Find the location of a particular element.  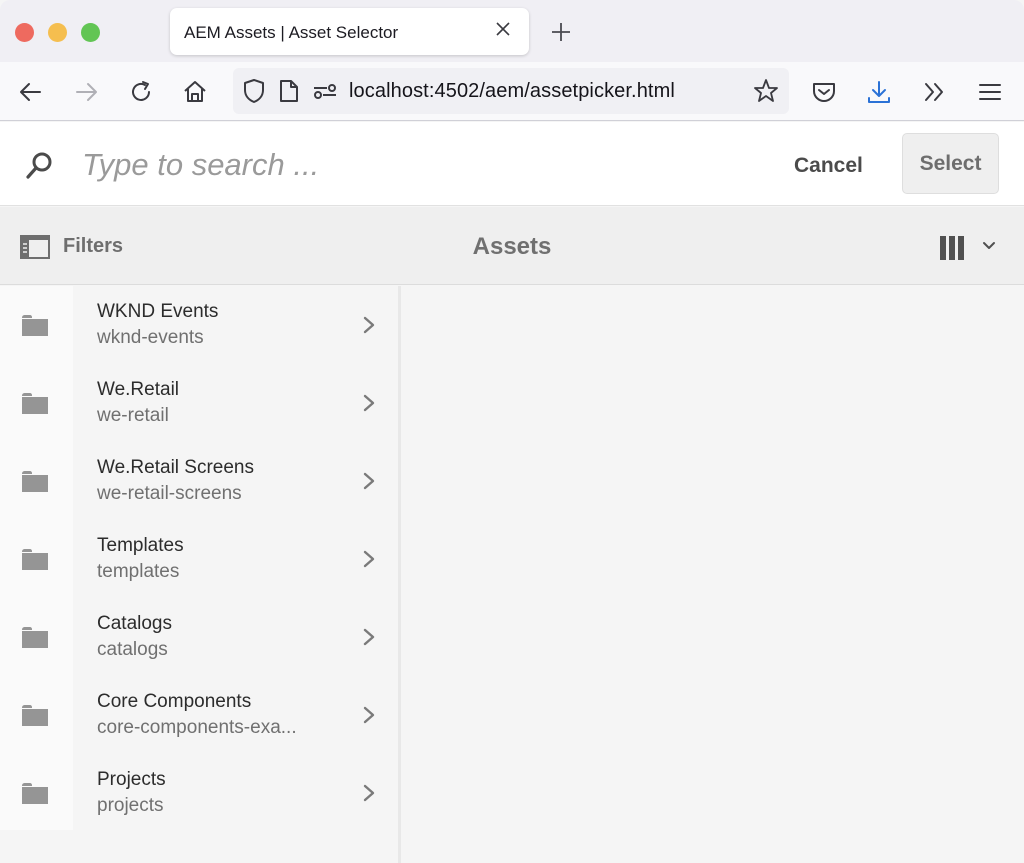

folder-title: Projects is located at coordinates (131, 779).